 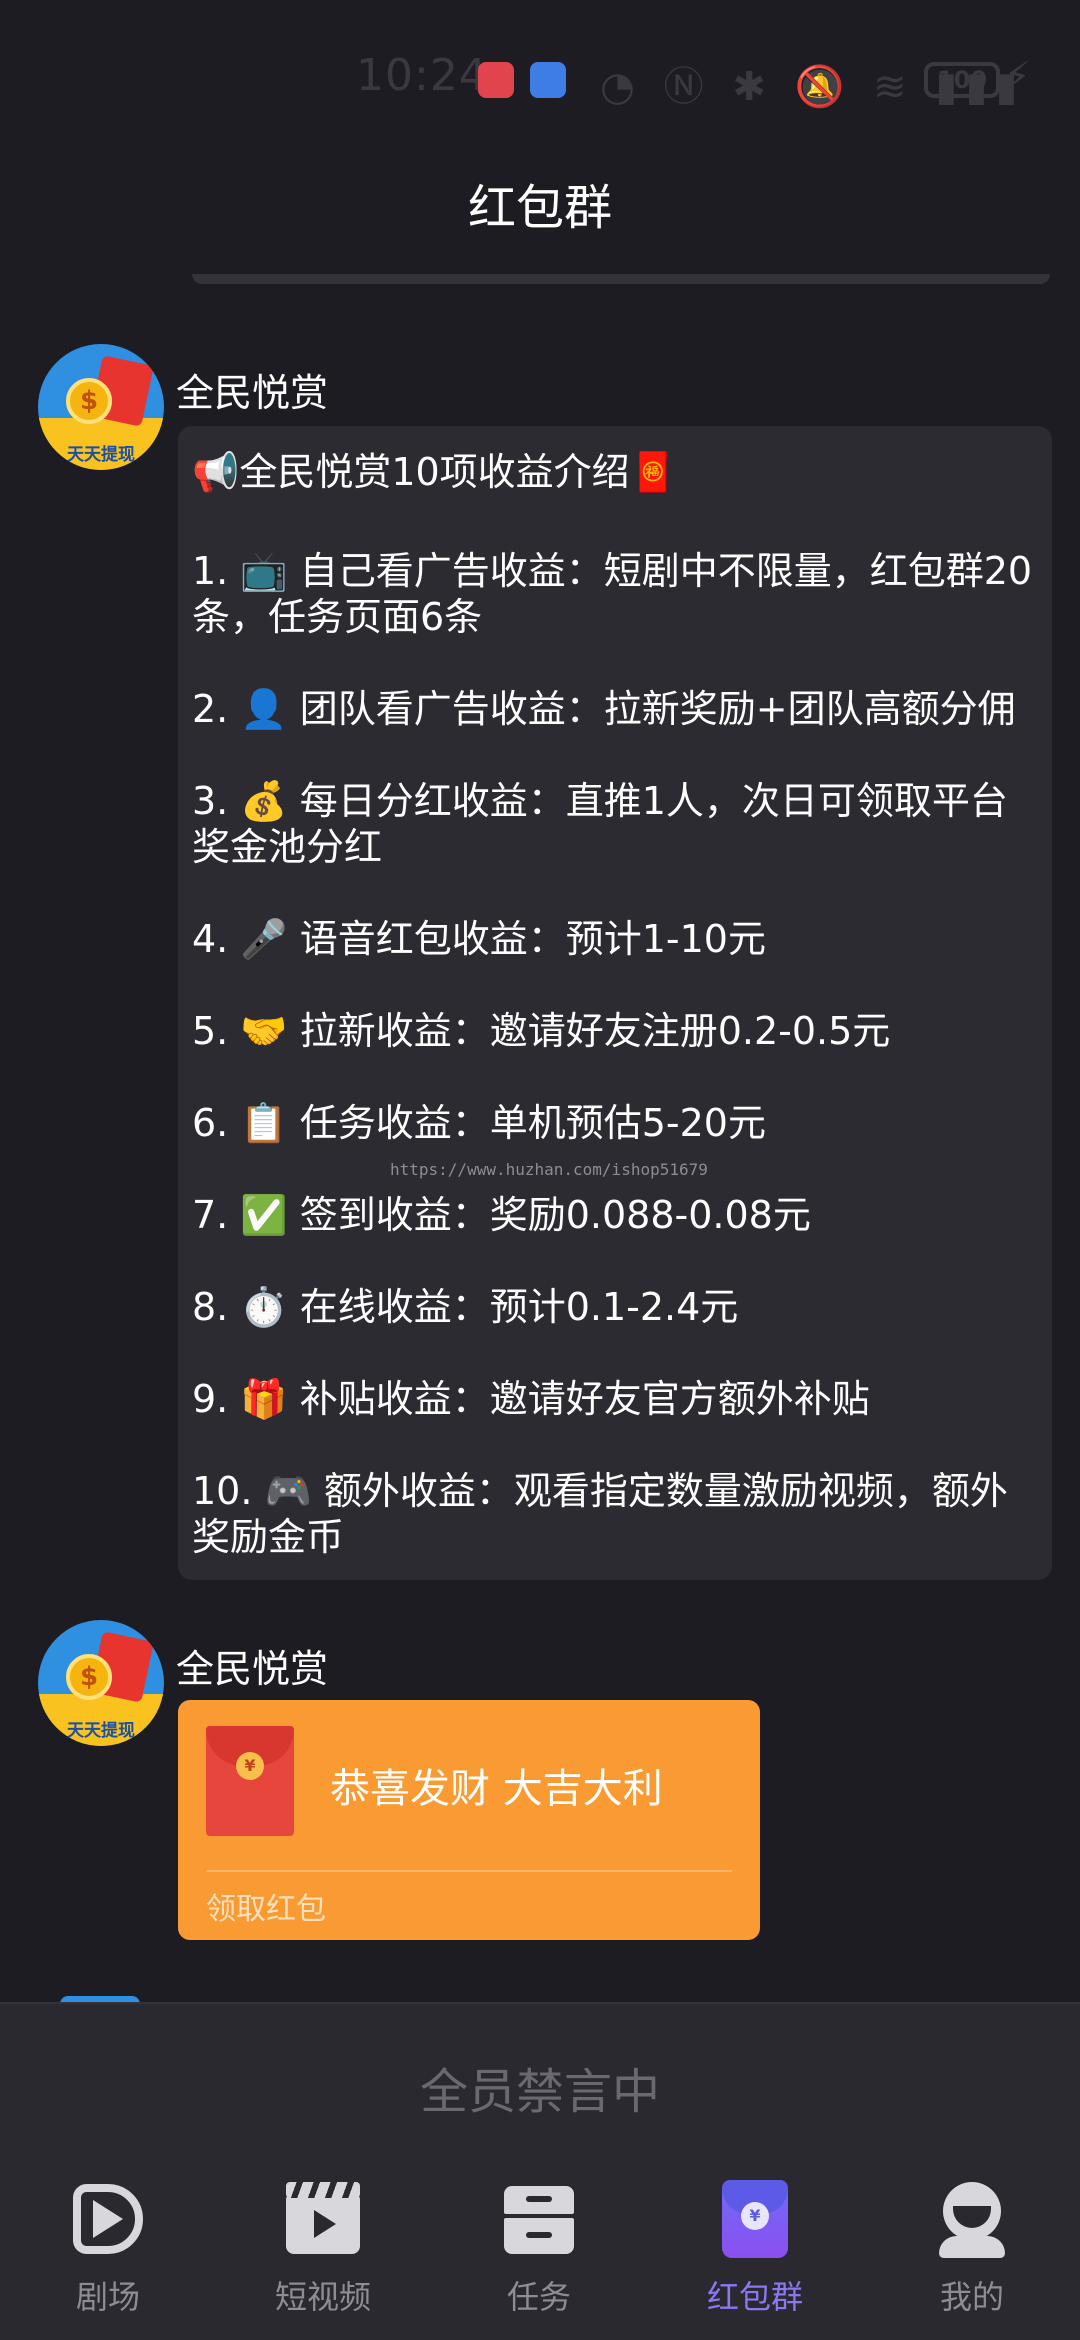 What do you see at coordinates (621, 279) in the screenshot?
I see `previous-message-edge` at bounding box center [621, 279].